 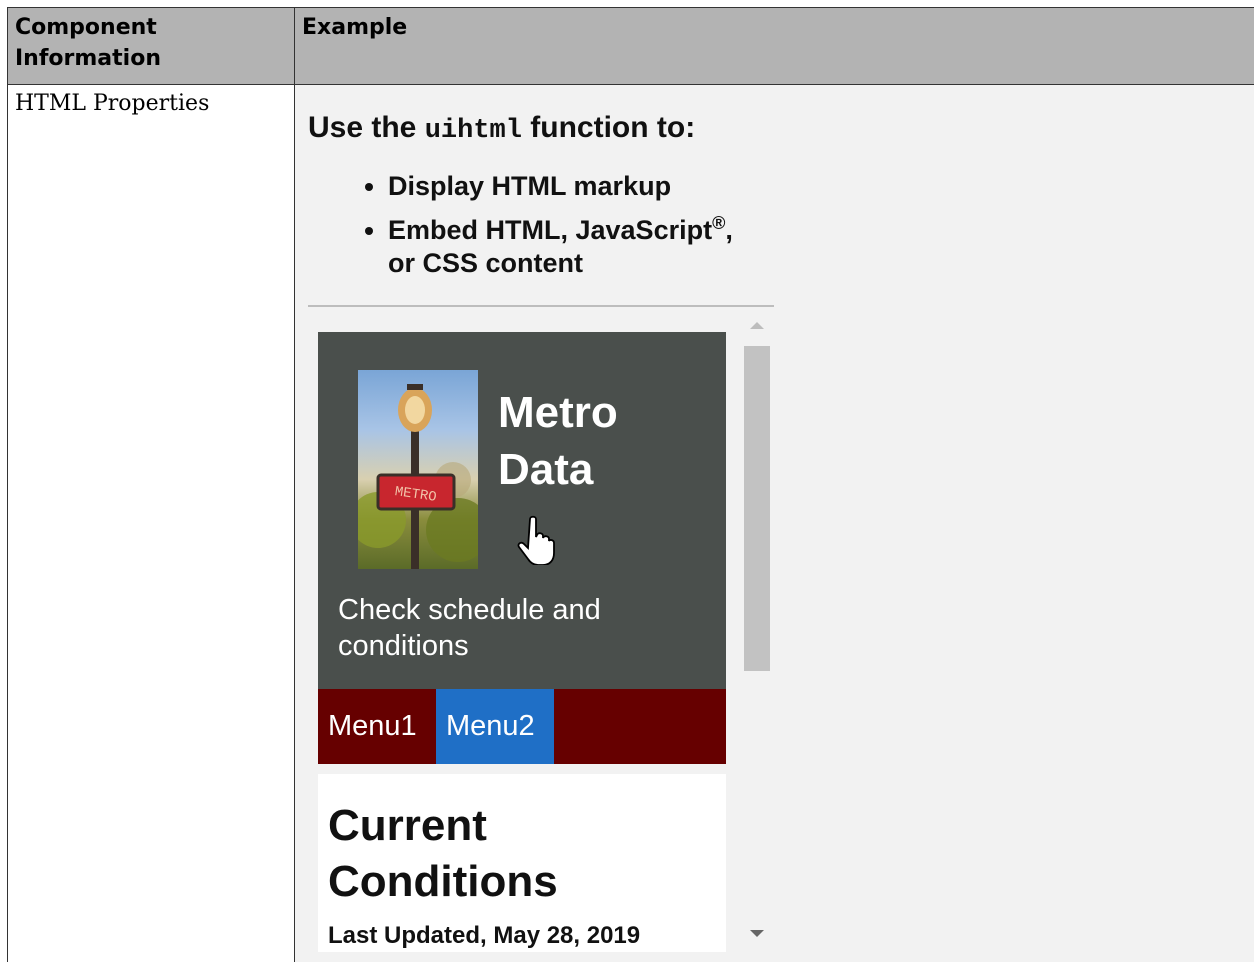 I want to click on menu2-item: Menu2, so click(x=495, y=726).